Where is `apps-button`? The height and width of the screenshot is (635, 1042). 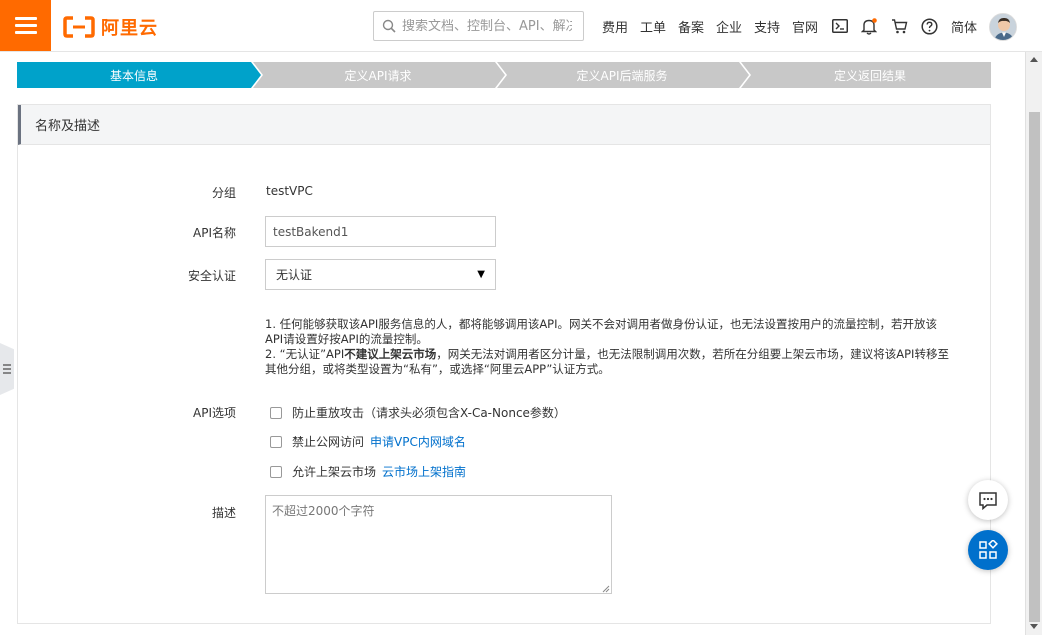
apps-button is located at coordinates (988, 550).